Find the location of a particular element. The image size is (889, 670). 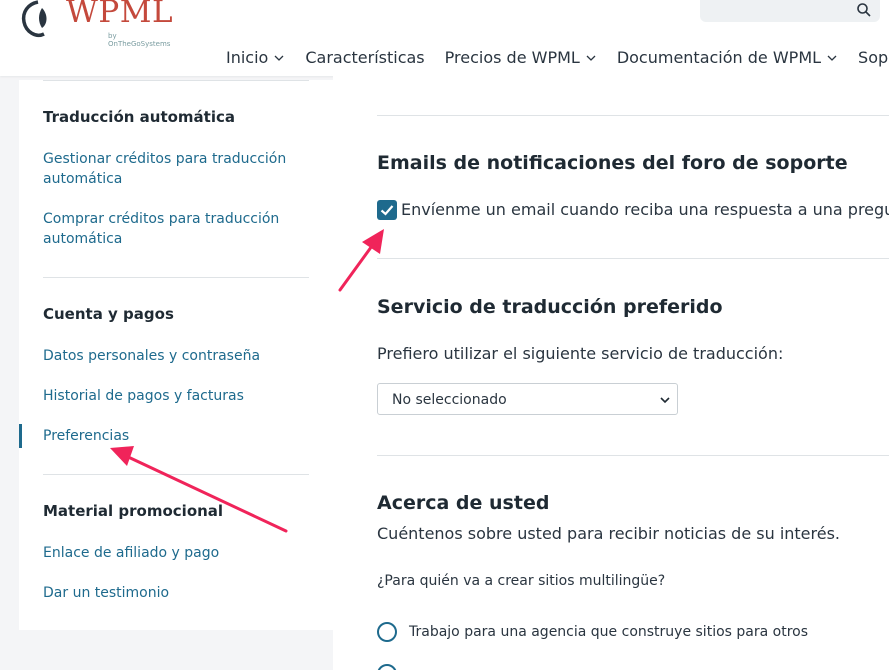

checkmark-icon is located at coordinates (387, 210).